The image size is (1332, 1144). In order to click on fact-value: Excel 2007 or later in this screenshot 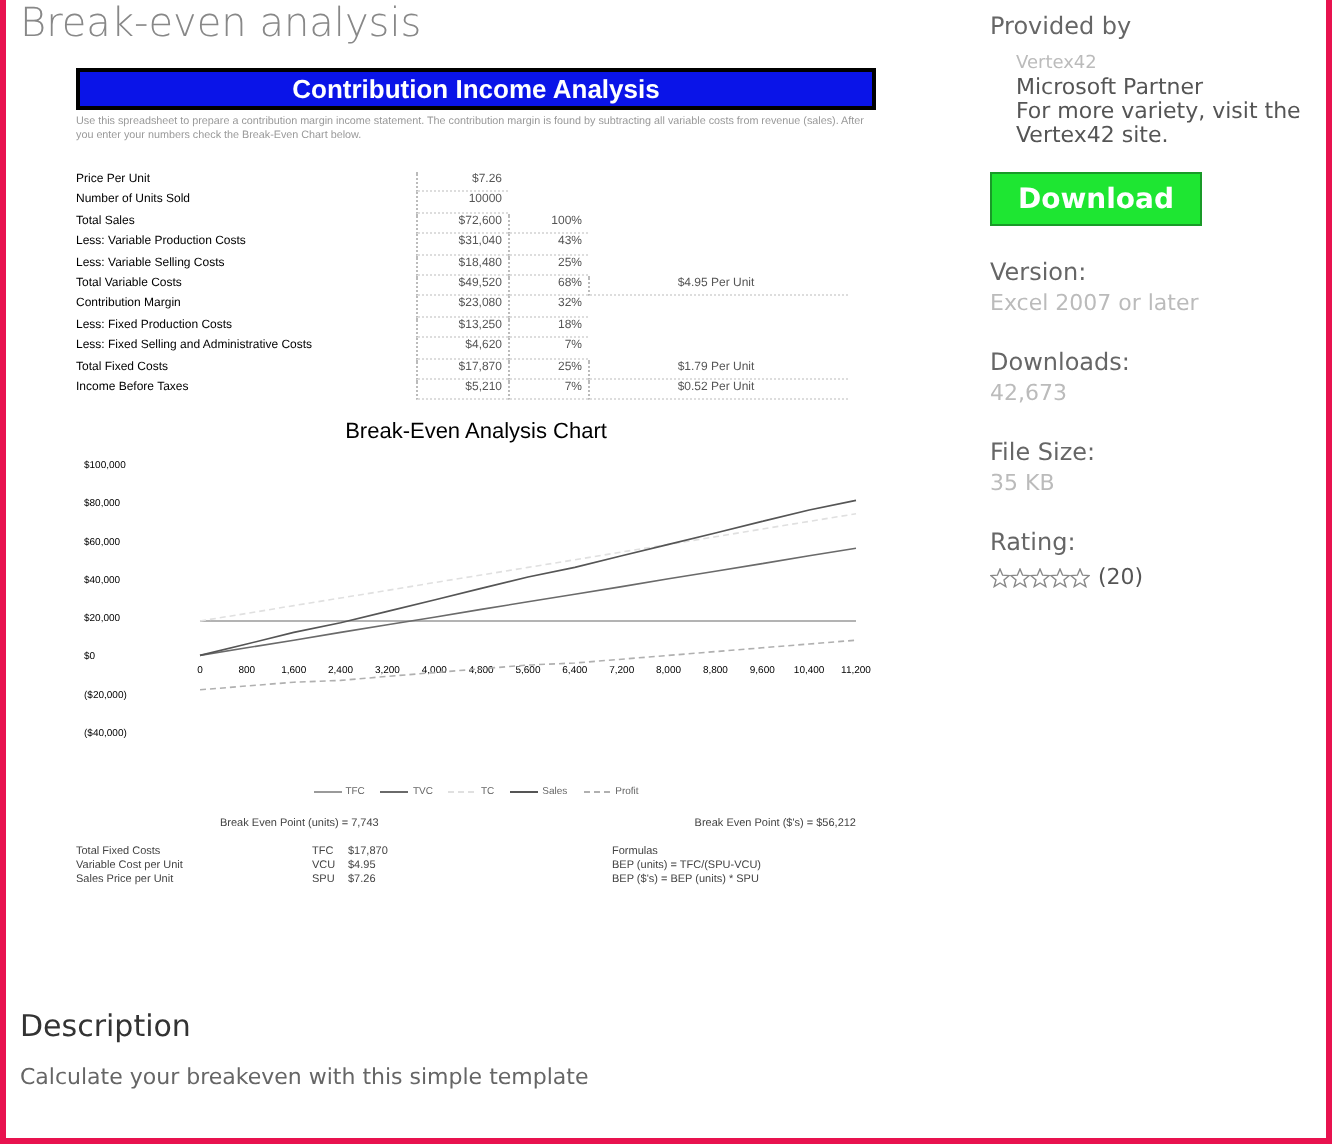, I will do `click(1095, 303)`.